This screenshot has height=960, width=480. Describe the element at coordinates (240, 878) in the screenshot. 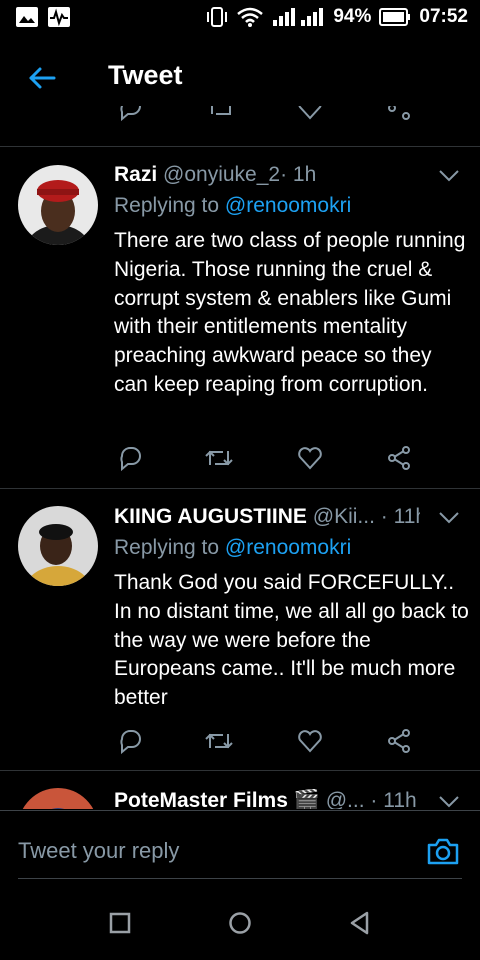

I see `reply-underline` at that location.